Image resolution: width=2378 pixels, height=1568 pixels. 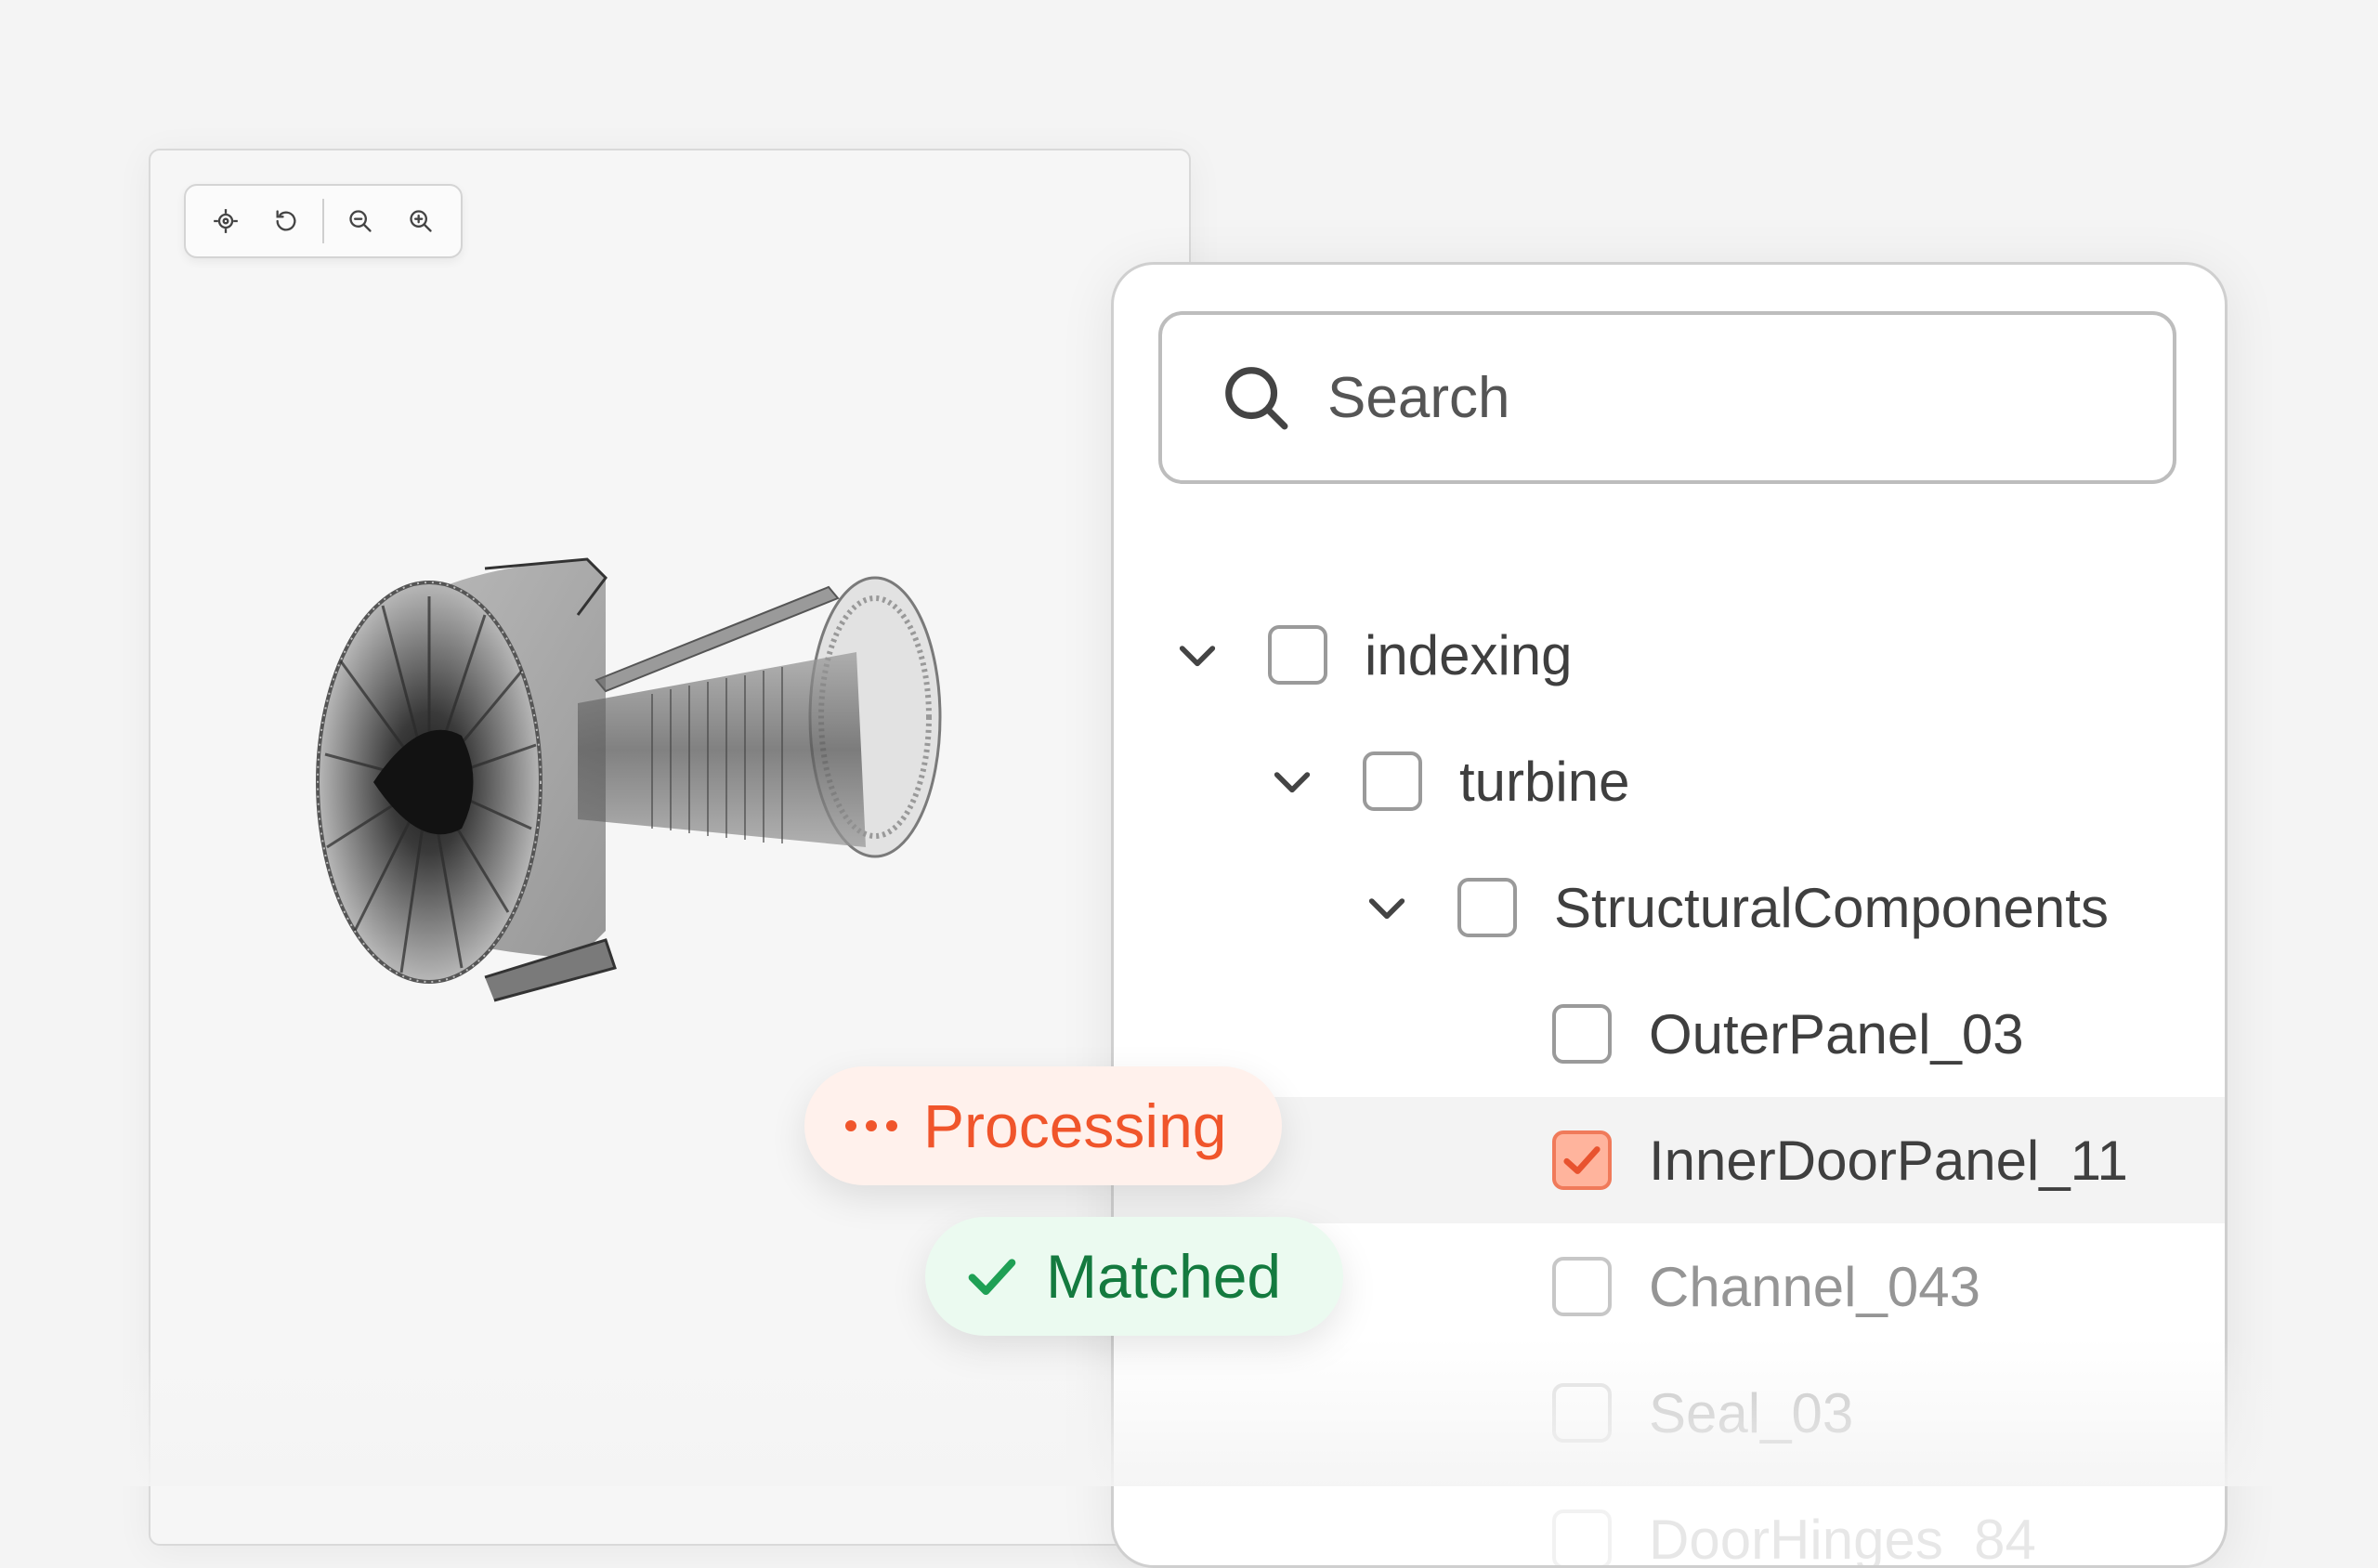 I want to click on zoom-in-button, so click(x=420, y=221).